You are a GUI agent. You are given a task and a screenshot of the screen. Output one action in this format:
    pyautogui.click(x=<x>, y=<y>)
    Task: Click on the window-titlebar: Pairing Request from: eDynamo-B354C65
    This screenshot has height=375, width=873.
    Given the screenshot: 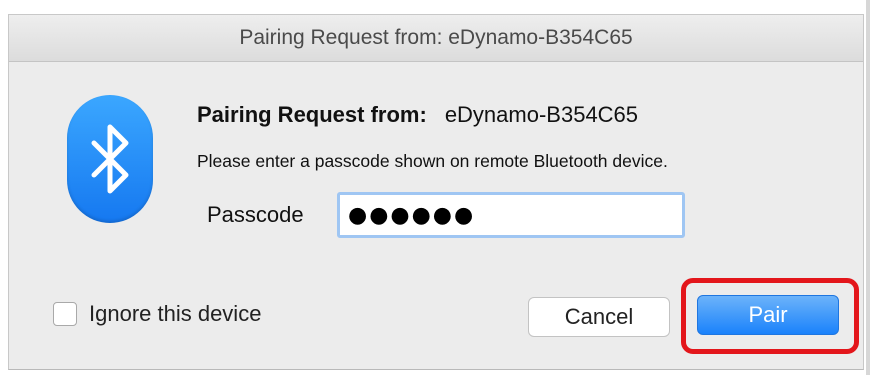 What is the action you would take?
    pyautogui.click(x=436, y=38)
    